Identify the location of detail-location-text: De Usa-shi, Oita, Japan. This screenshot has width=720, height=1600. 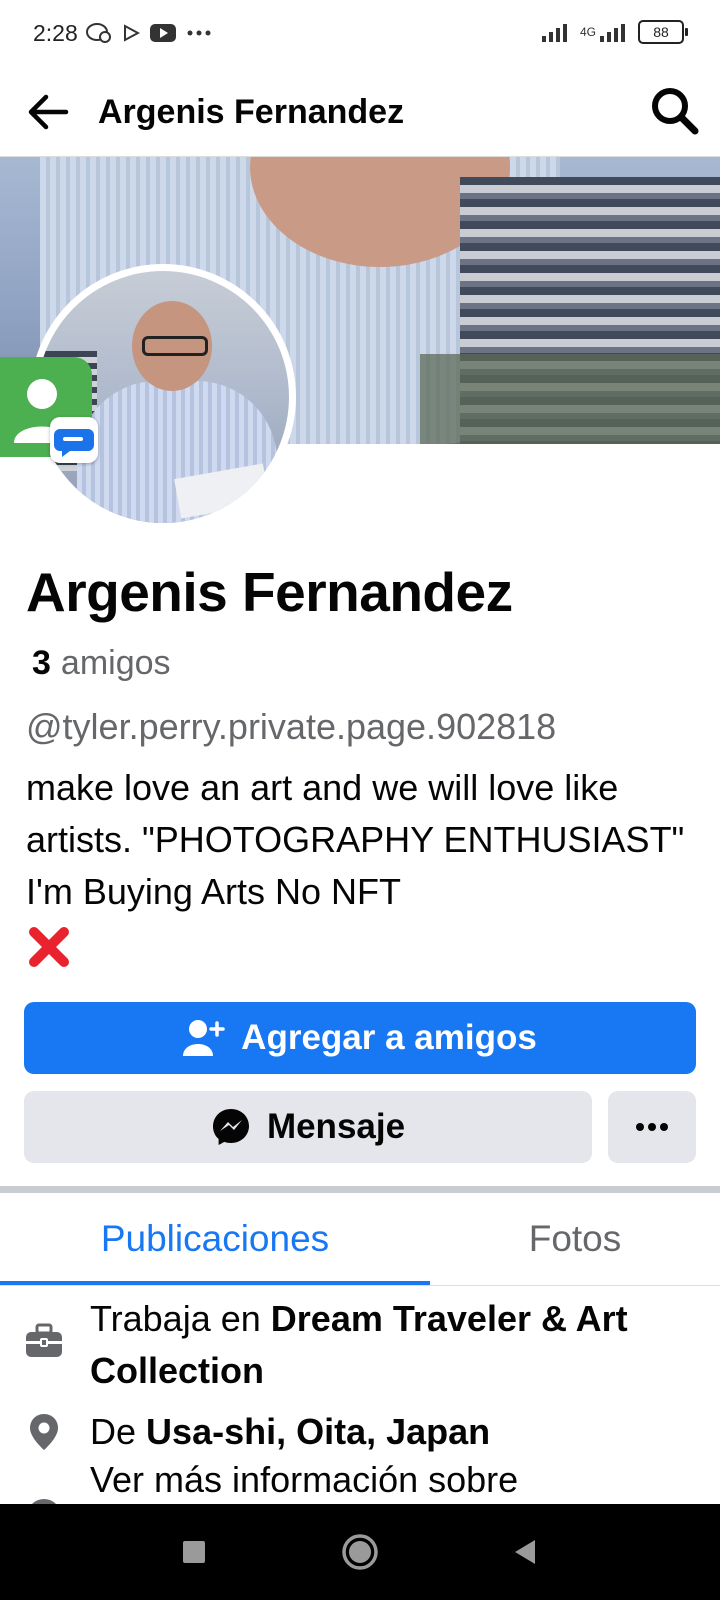
(395, 1432).